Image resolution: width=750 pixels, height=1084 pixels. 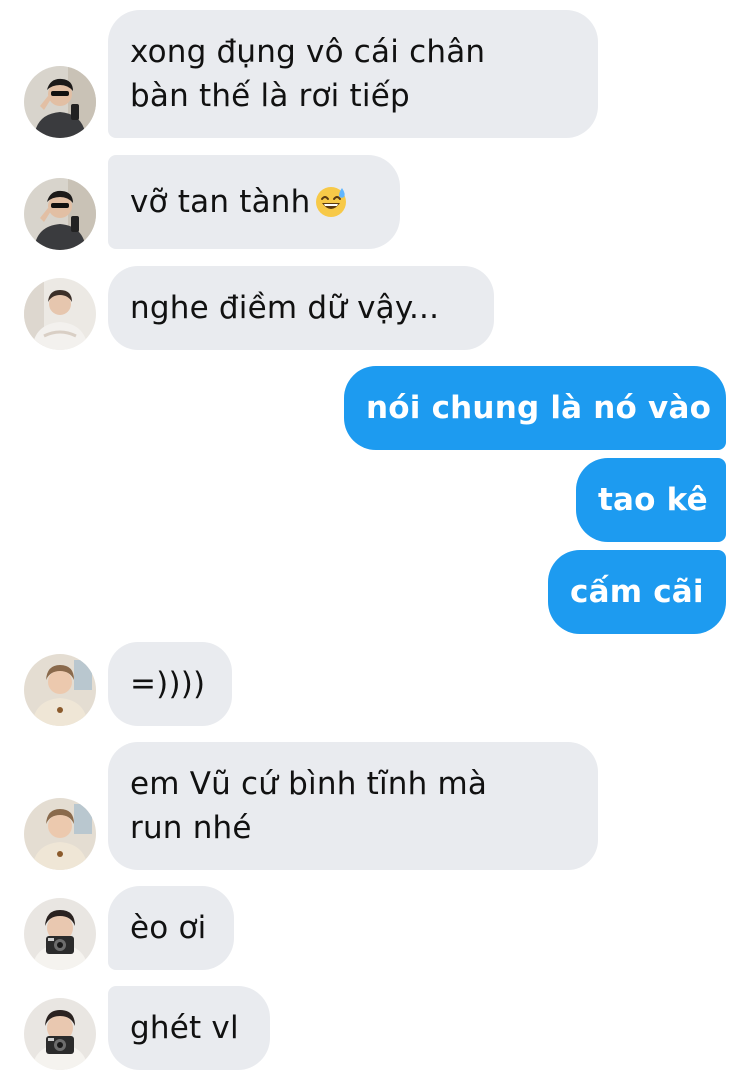 I want to click on message-bubble-incoming: =)))), so click(x=170, y=684).